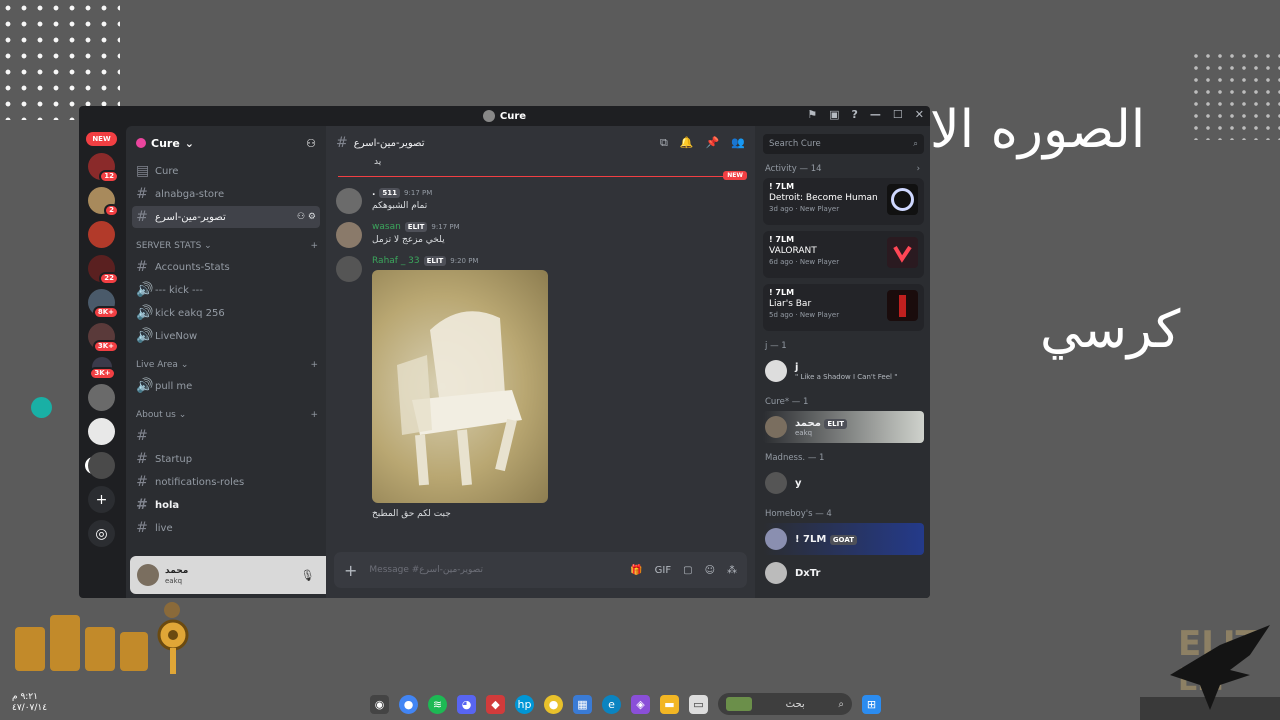 This screenshot has height=720, width=1280. What do you see at coordinates (103, 202) in the screenshot?
I see `server-icon: 2` at bounding box center [103, 202].